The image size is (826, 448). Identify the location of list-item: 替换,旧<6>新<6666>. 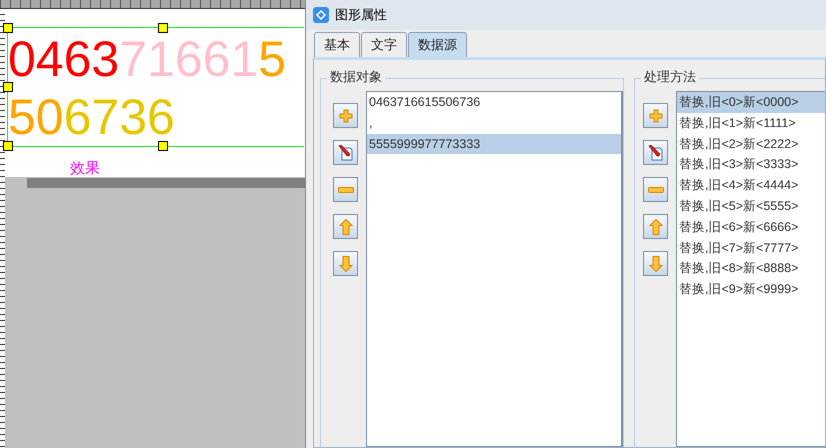
(751, 227).